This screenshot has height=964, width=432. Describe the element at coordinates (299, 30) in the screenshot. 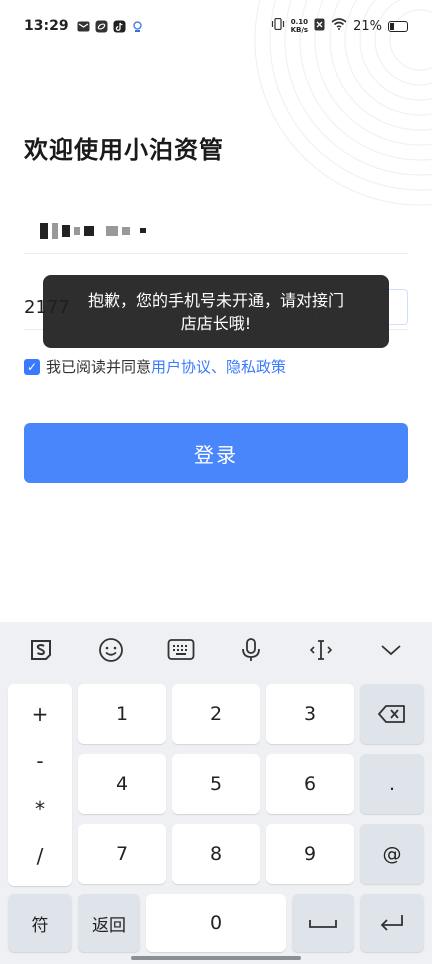

I see `network-speed-unit: KB/s` at that location.